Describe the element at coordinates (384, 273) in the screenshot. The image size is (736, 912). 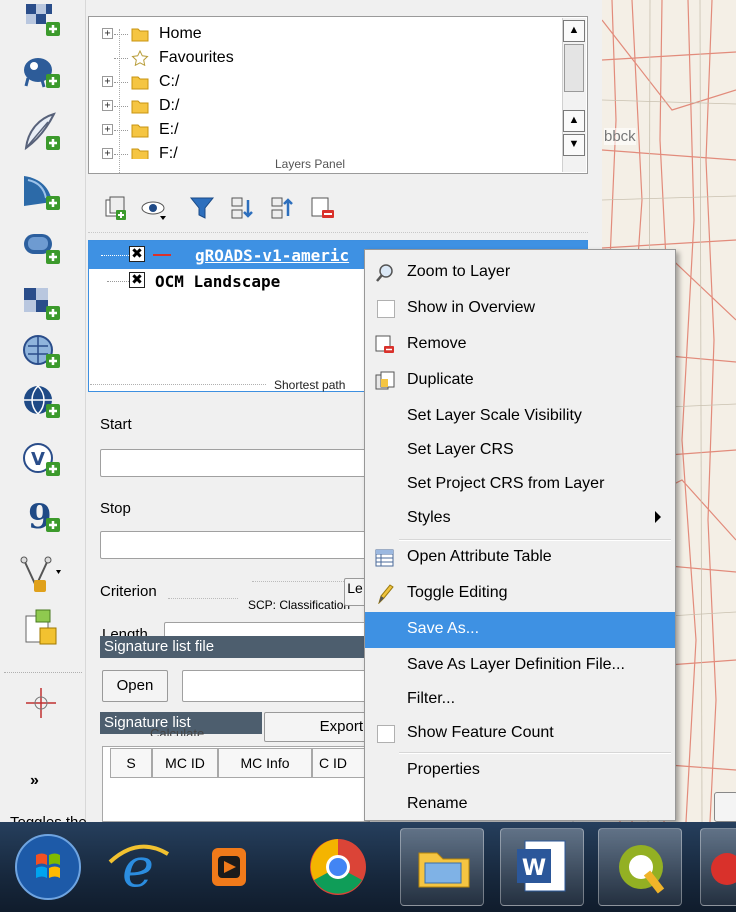
I see `magnifier-icon` at that location.